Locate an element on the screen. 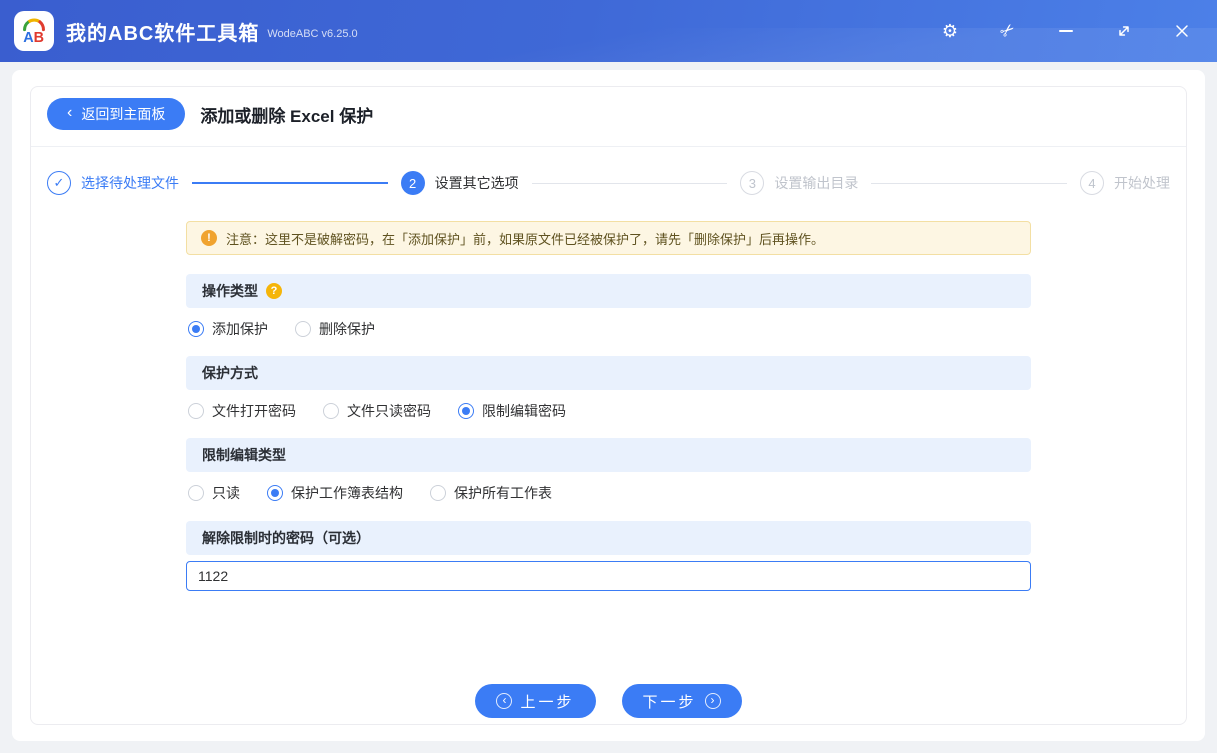 The width and height of the screenshot is (1217, 753). app-version: WodeABC v6.25.0 is located at coordinates (312, 34).